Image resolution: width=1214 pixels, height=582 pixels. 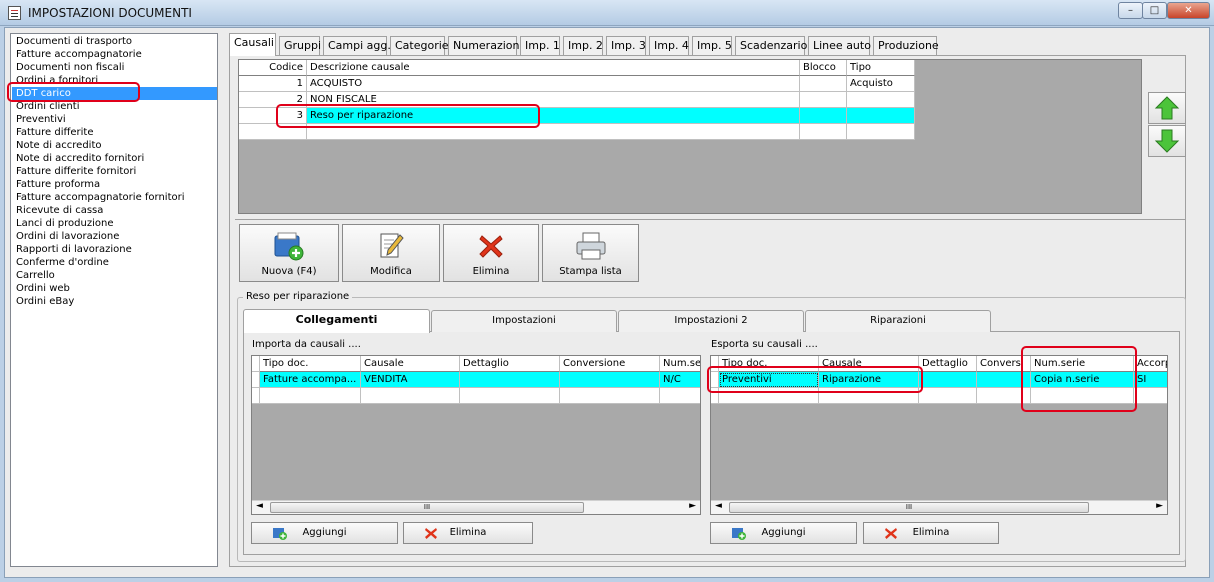 I want to click on table-cell-selected: N/C, so click(x=680, y=380).